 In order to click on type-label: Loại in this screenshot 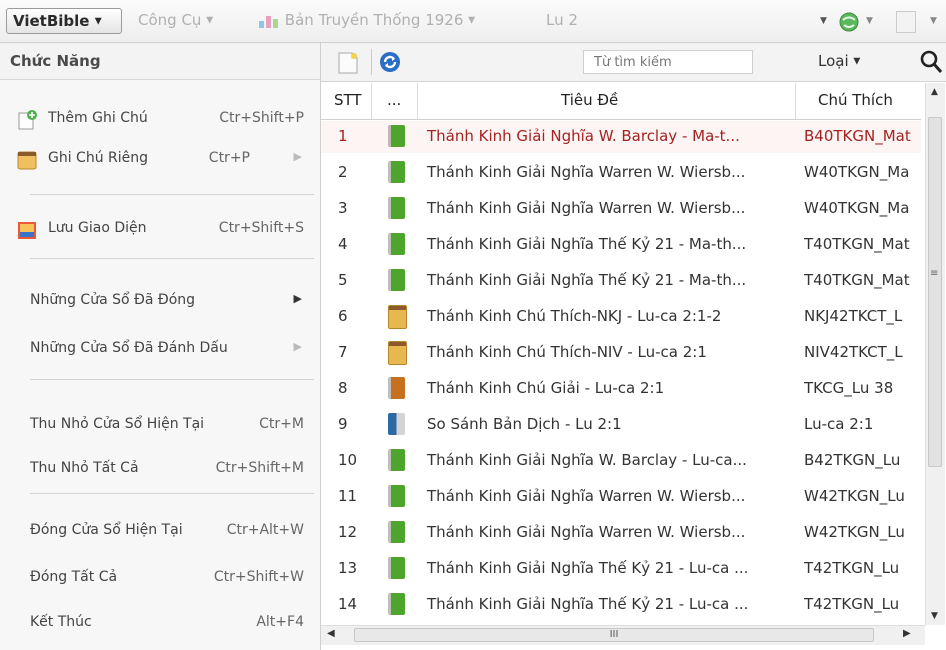, I will do `click(833, 61)`.